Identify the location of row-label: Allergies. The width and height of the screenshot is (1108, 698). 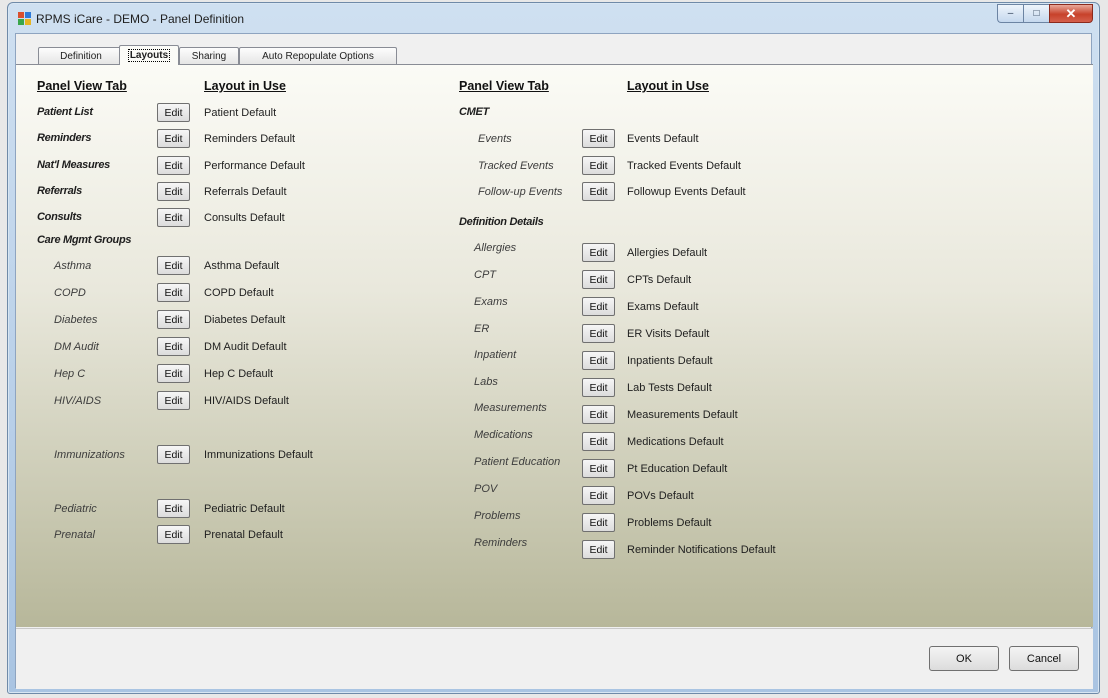
(495, 248).